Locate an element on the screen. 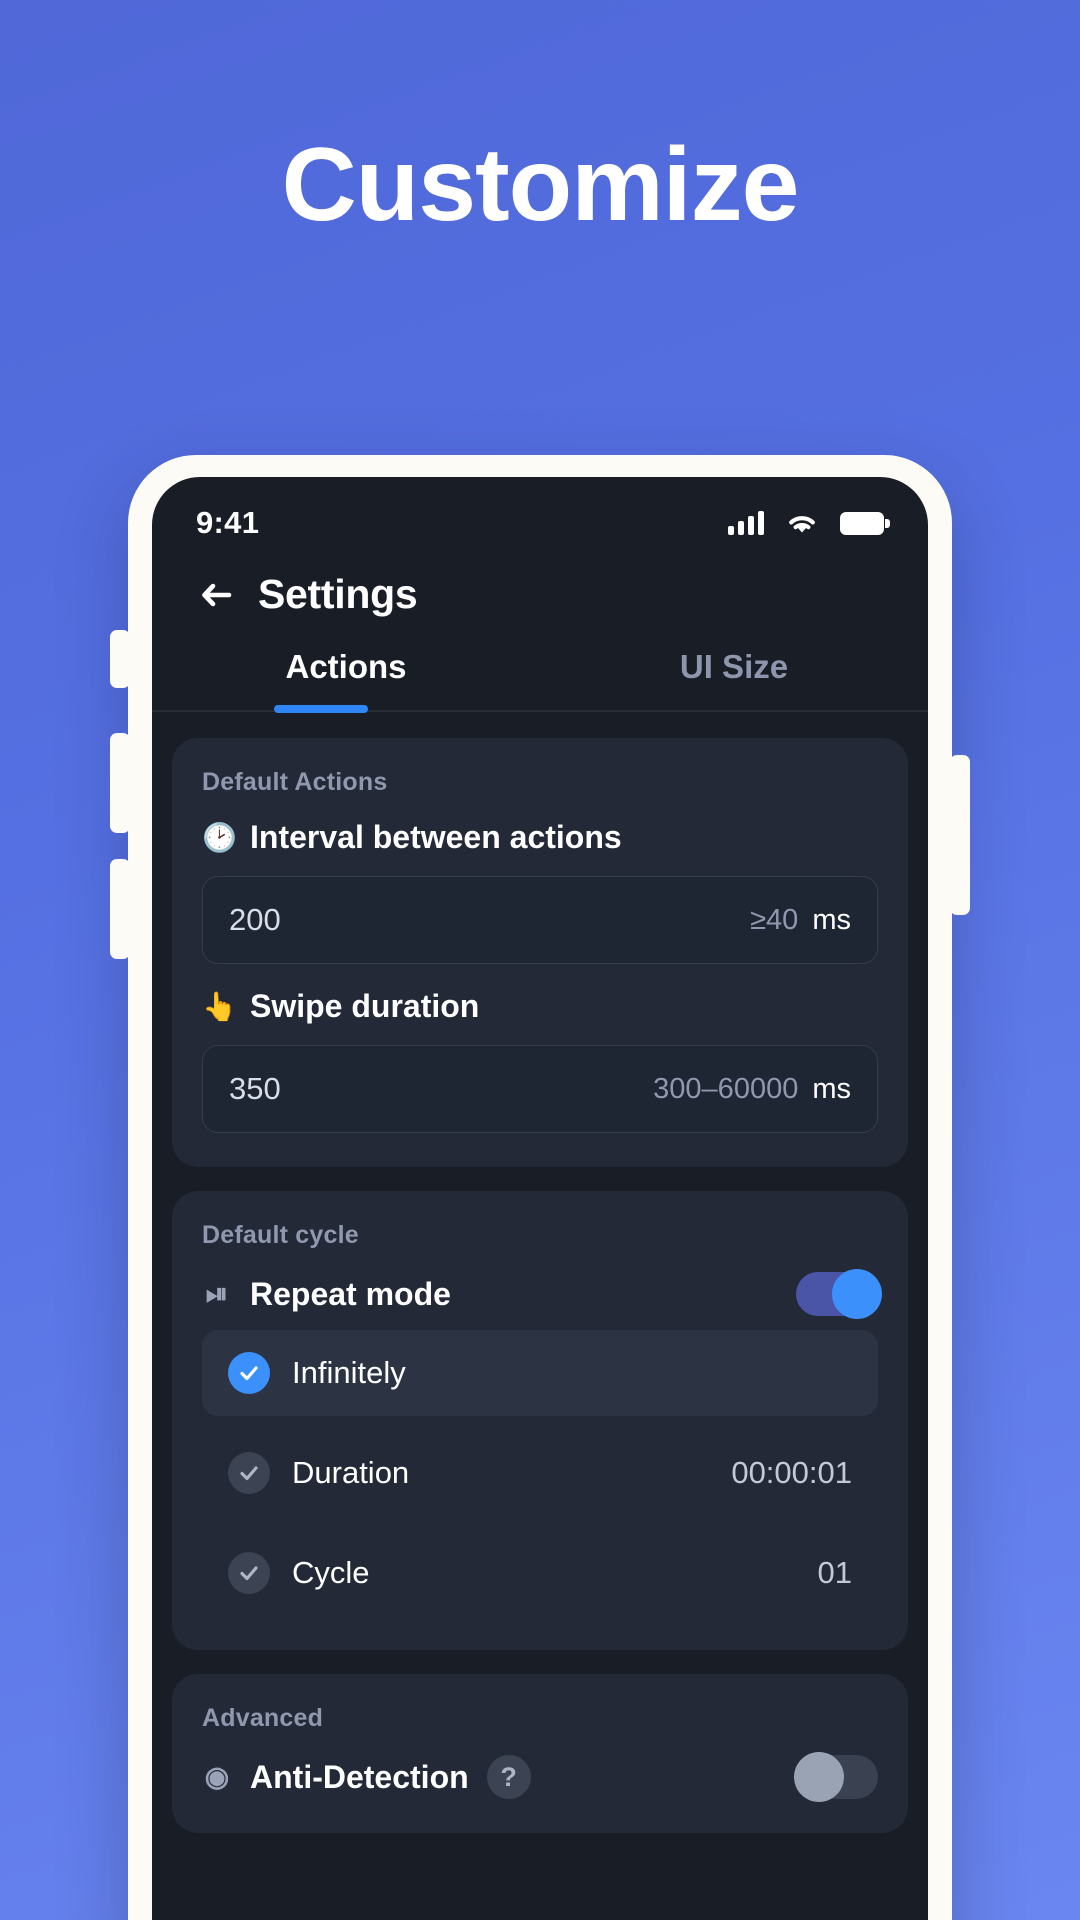  card-label-default-cycle: Default cycle is located at coordinates (280, 1235).